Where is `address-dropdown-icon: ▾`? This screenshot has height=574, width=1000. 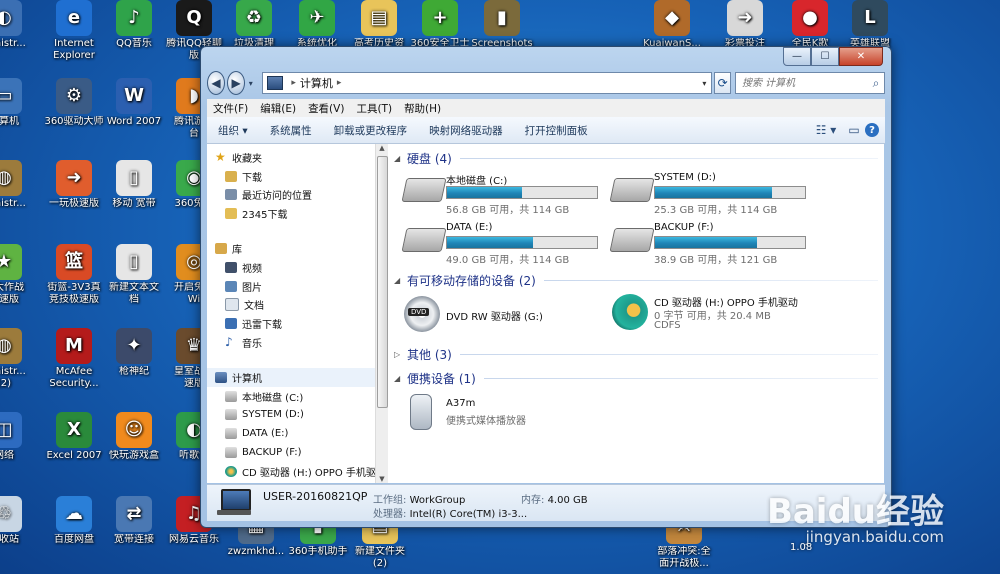
address-dropdown-icon: ▾ is located at coordinates (704, 83).